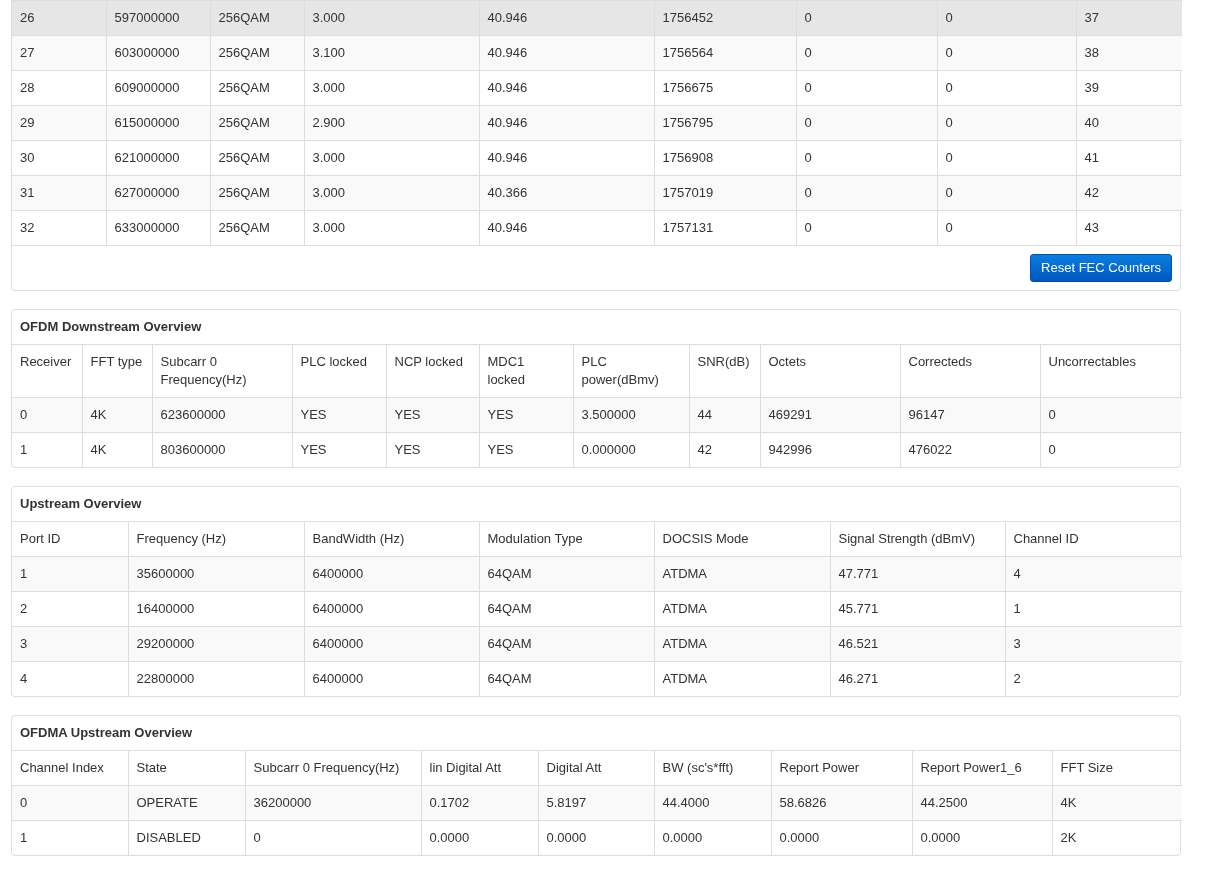 Image resolution: width=1209 pixels, height=880 pixels. Describe the element at coordinates (725, 88) in the screenshot. I see `table-cell: 1756675` at that location.